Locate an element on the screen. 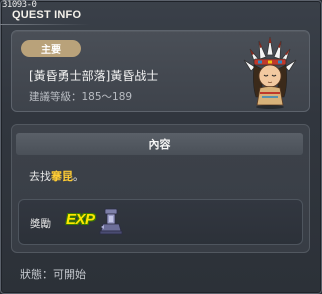  quest-name: [黃昏勇士部落]黃昏战士 is located at coordinates (94, 76).